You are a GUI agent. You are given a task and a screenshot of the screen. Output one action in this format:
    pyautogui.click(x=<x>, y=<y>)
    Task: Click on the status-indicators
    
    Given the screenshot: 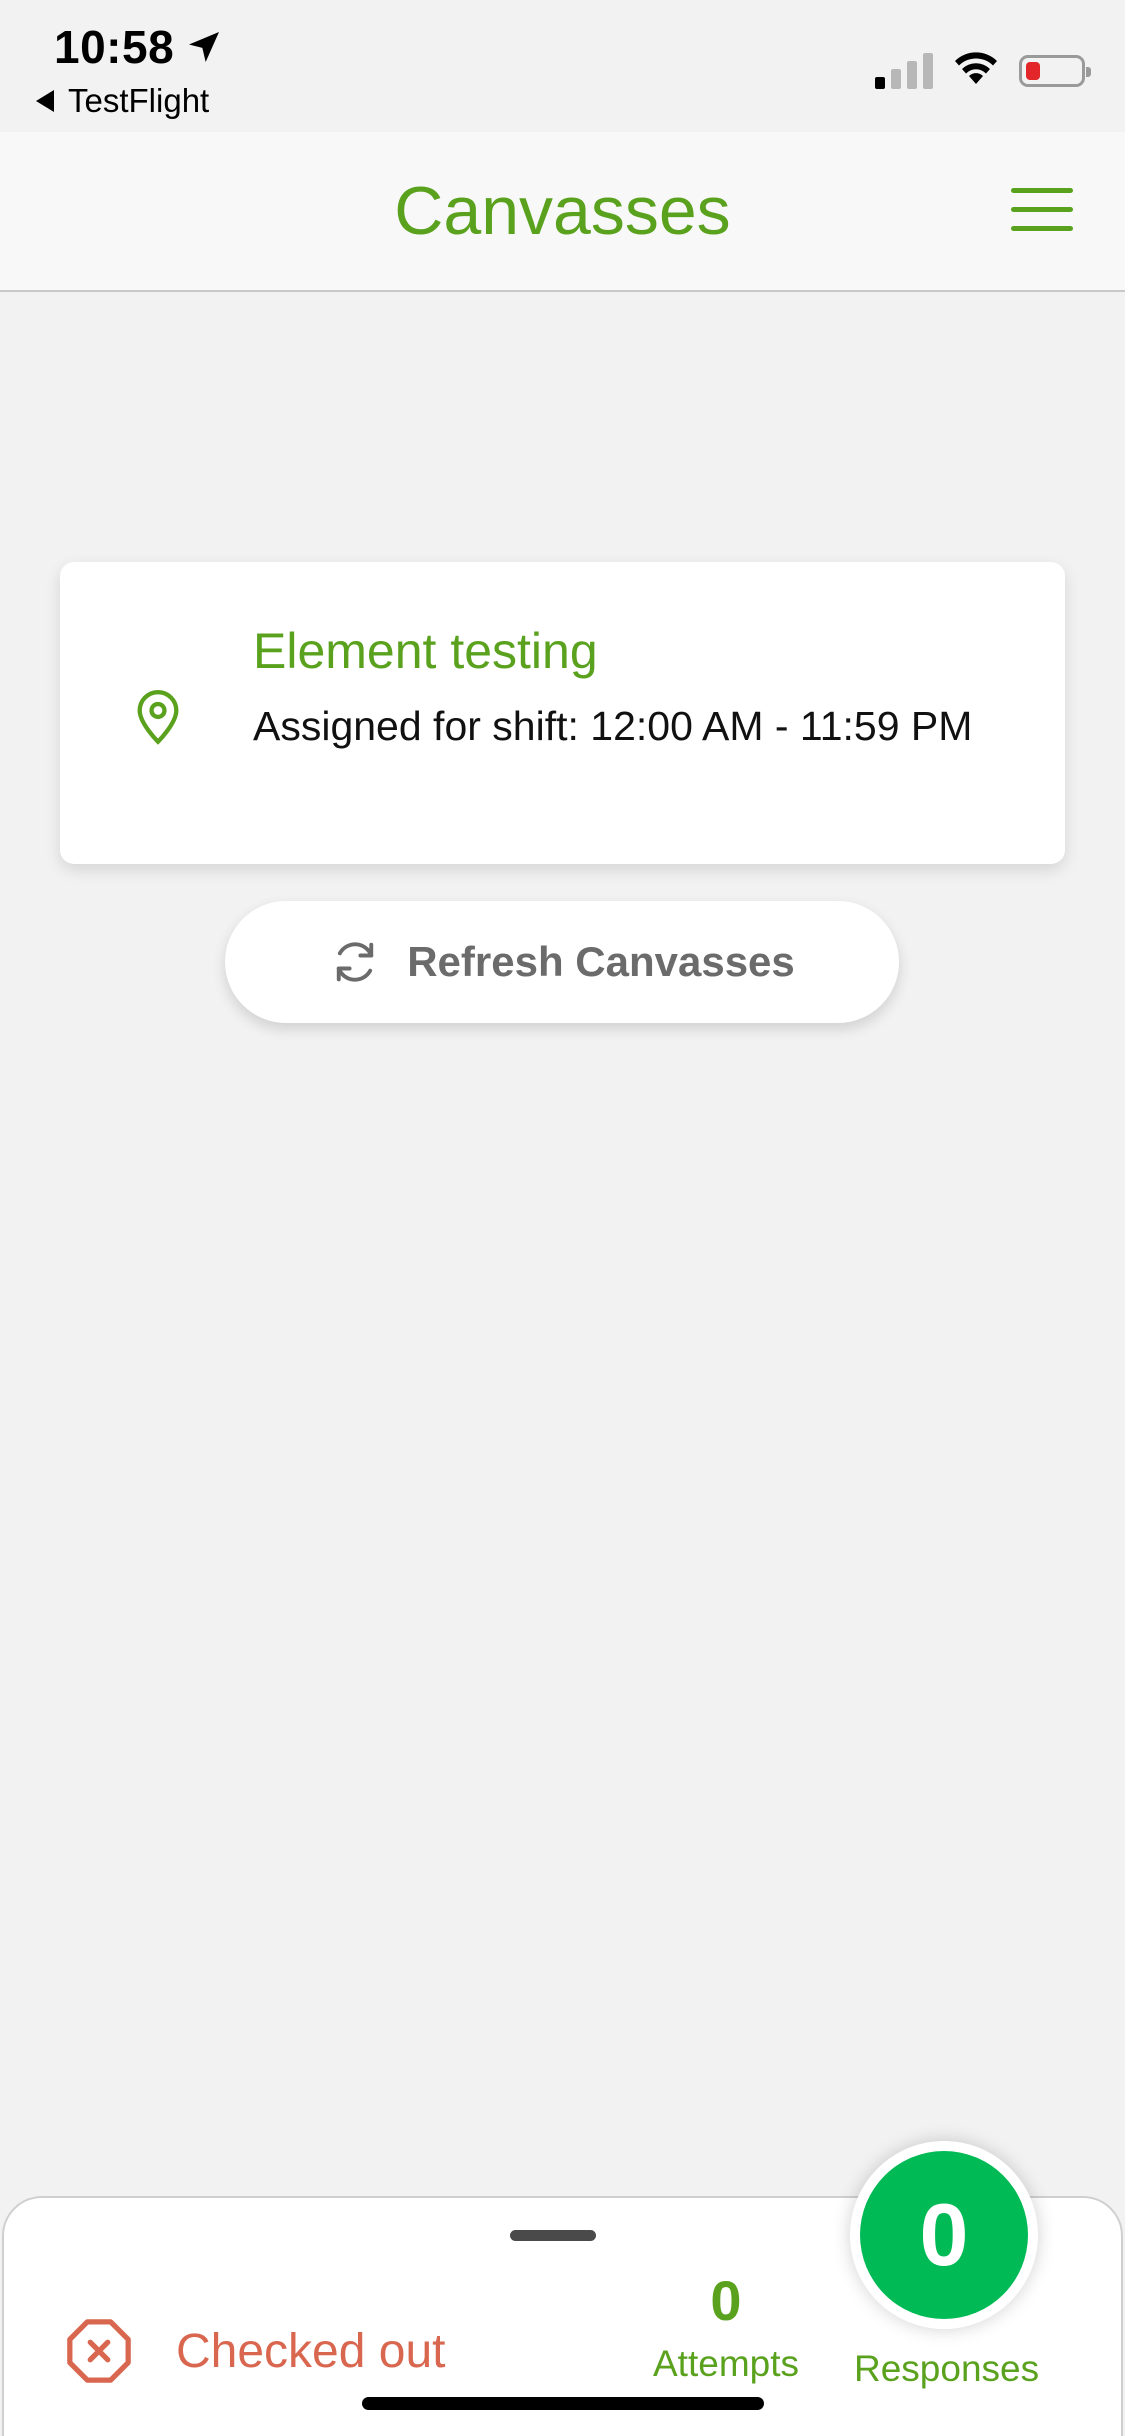 What is the action you would take?
    pyautogui.click(x=983, y=70)
    